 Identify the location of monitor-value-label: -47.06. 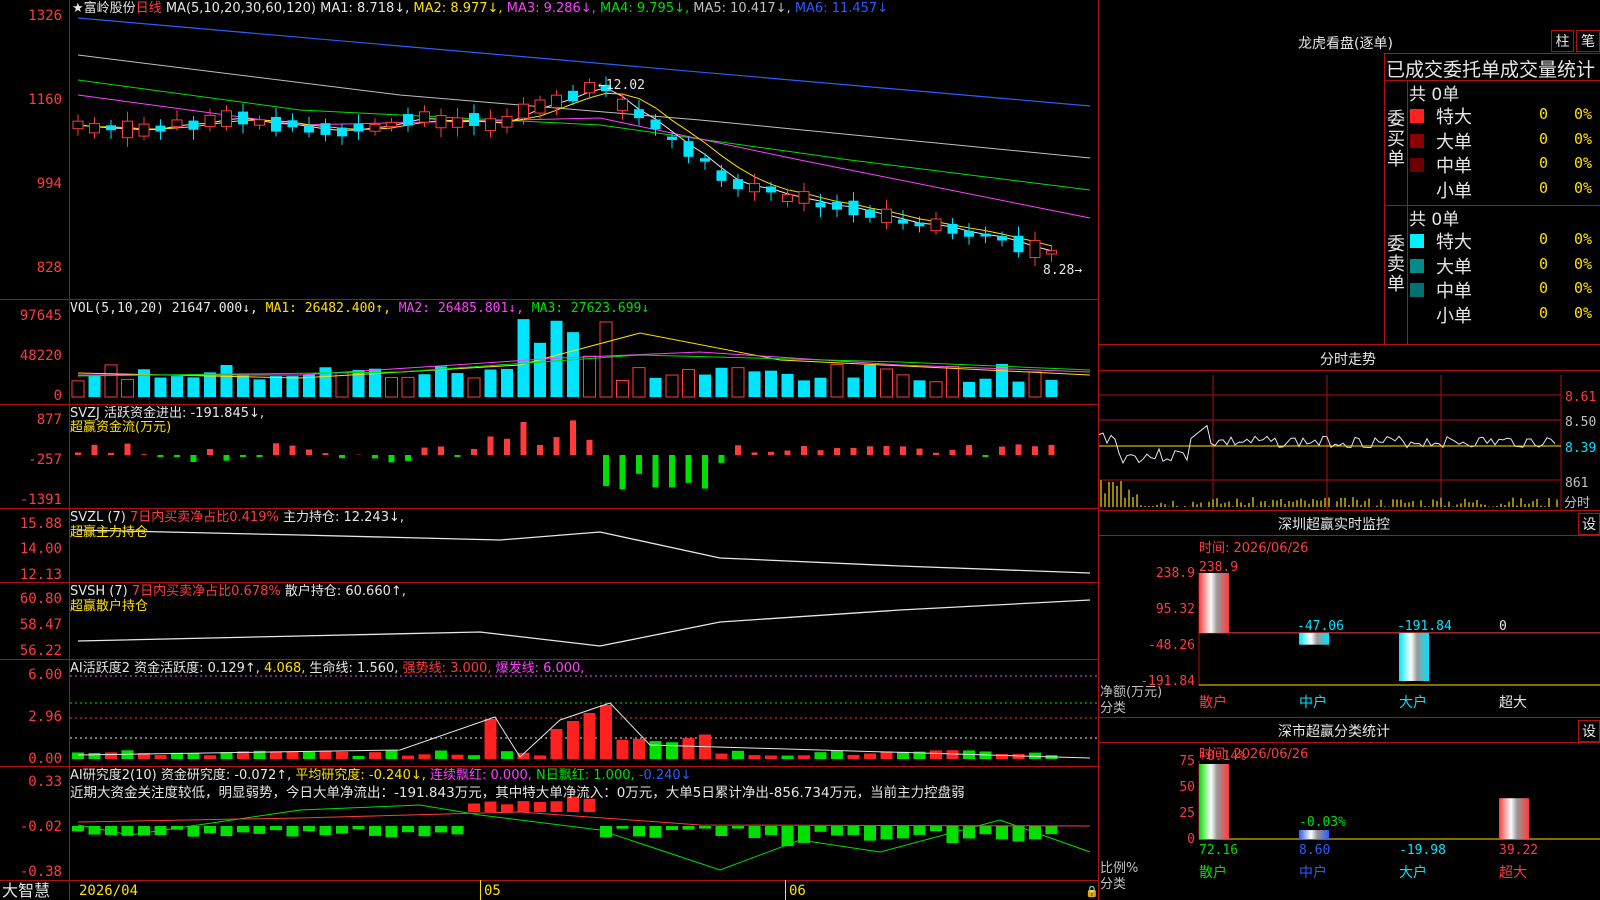
(1320, 626).